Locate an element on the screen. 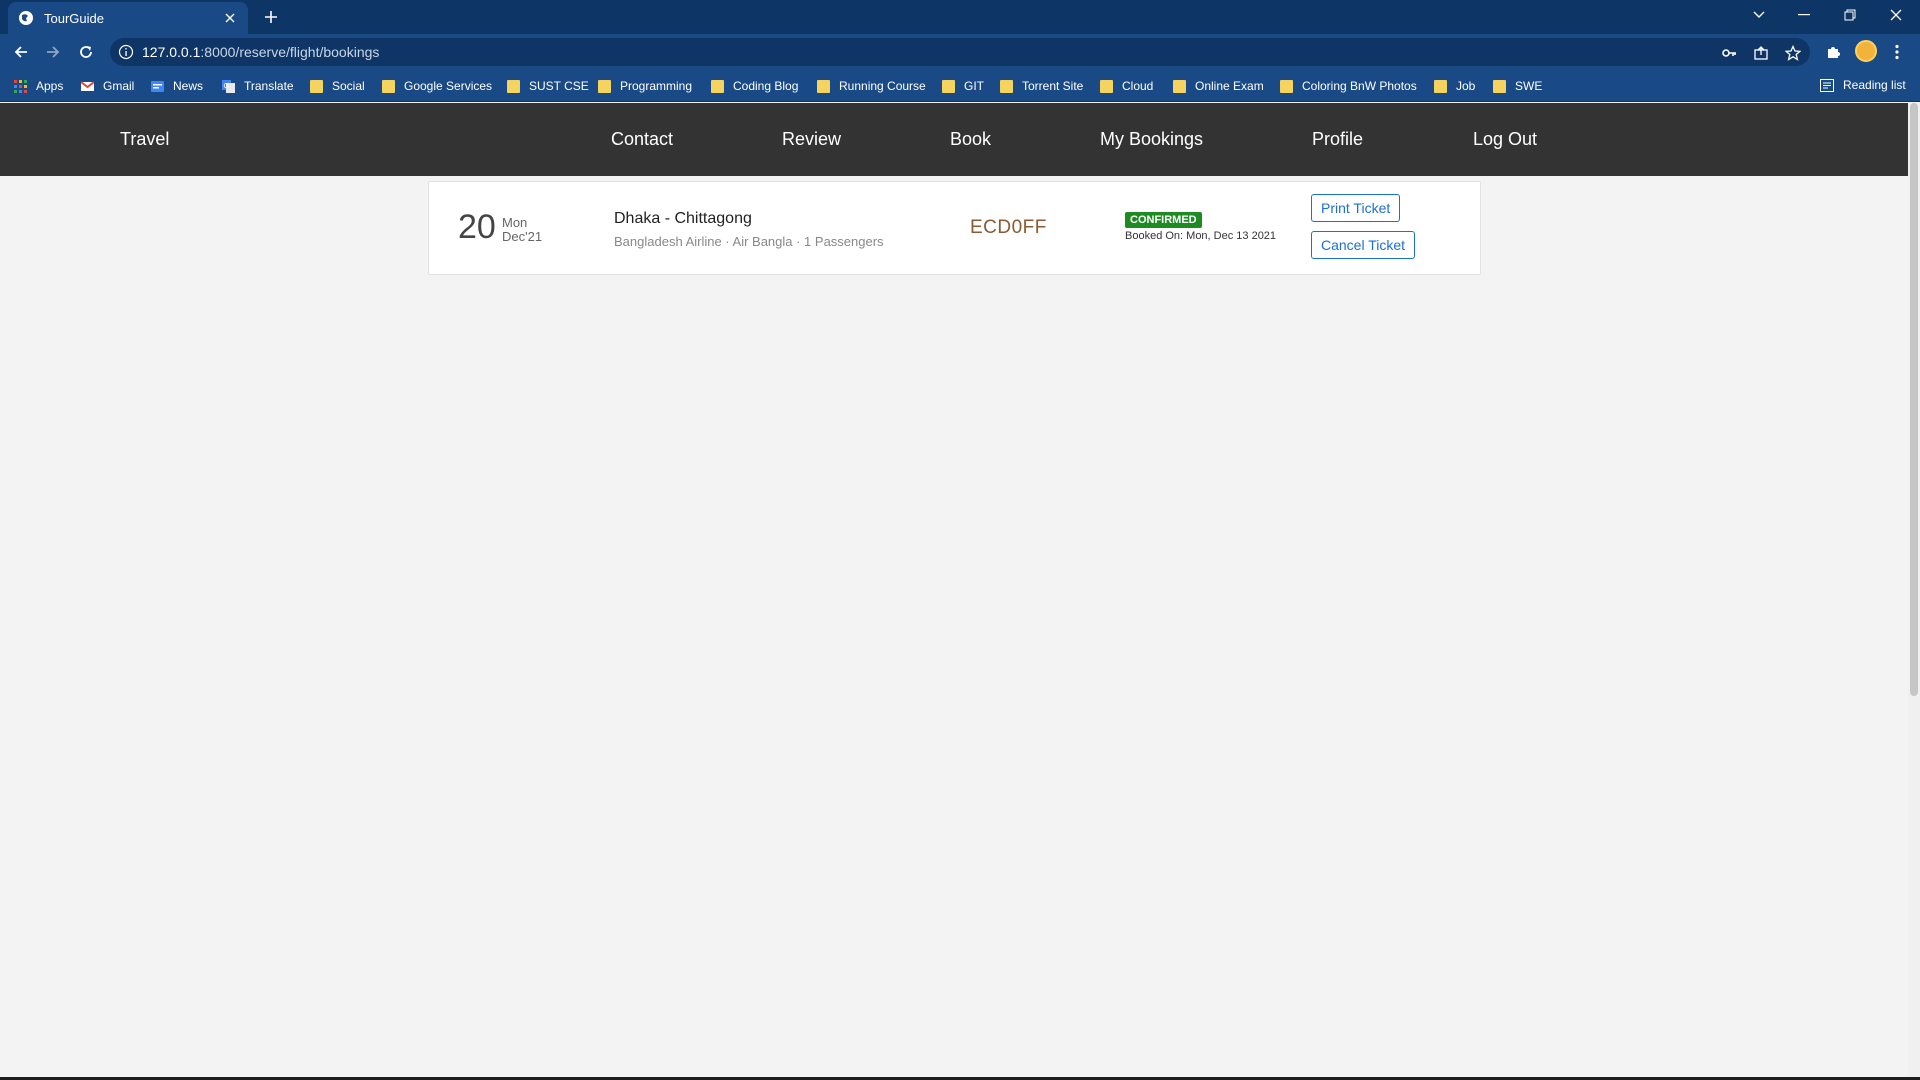 This screenshot has height=1080, width=1920. bookmark-label: Gmail is located at coordinates (119, 86).